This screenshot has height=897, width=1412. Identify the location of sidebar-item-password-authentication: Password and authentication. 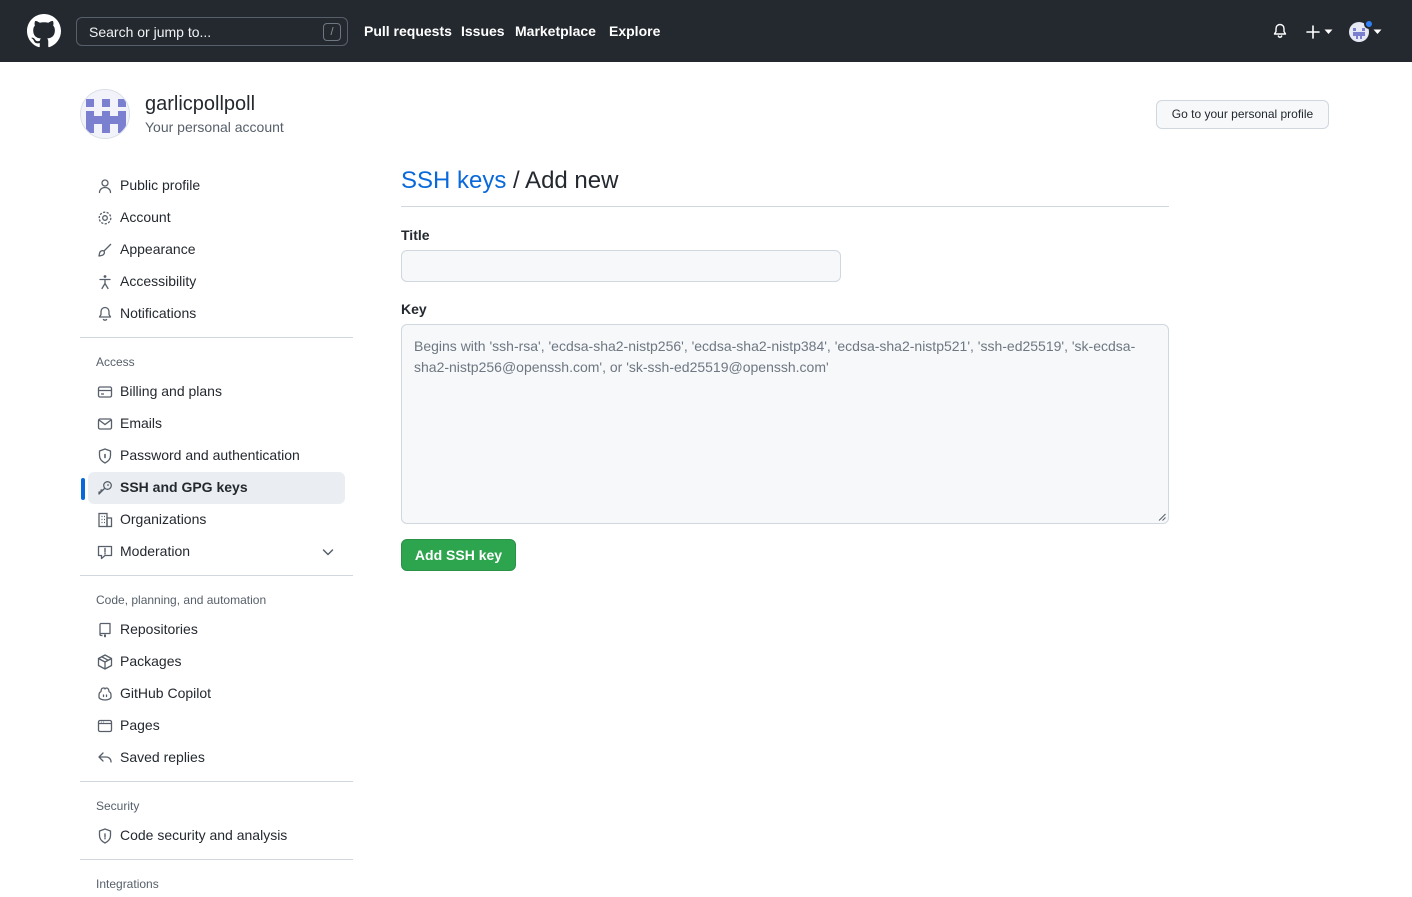
(216, 456).